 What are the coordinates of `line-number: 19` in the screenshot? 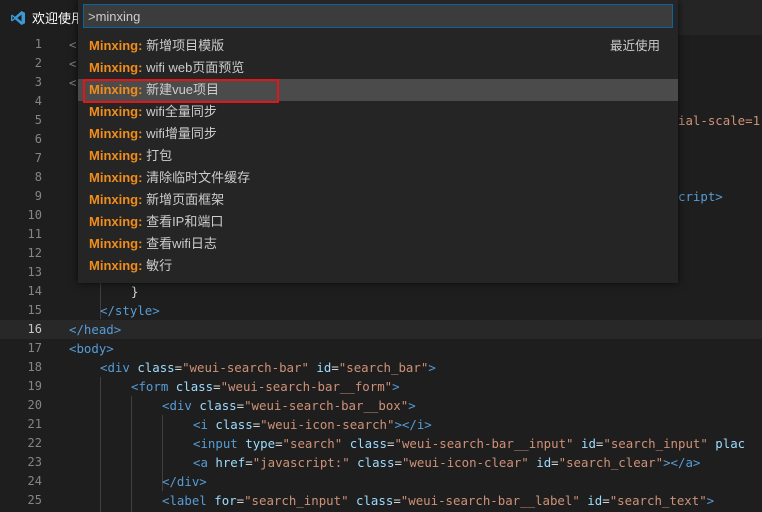 It's located at (34, 386).